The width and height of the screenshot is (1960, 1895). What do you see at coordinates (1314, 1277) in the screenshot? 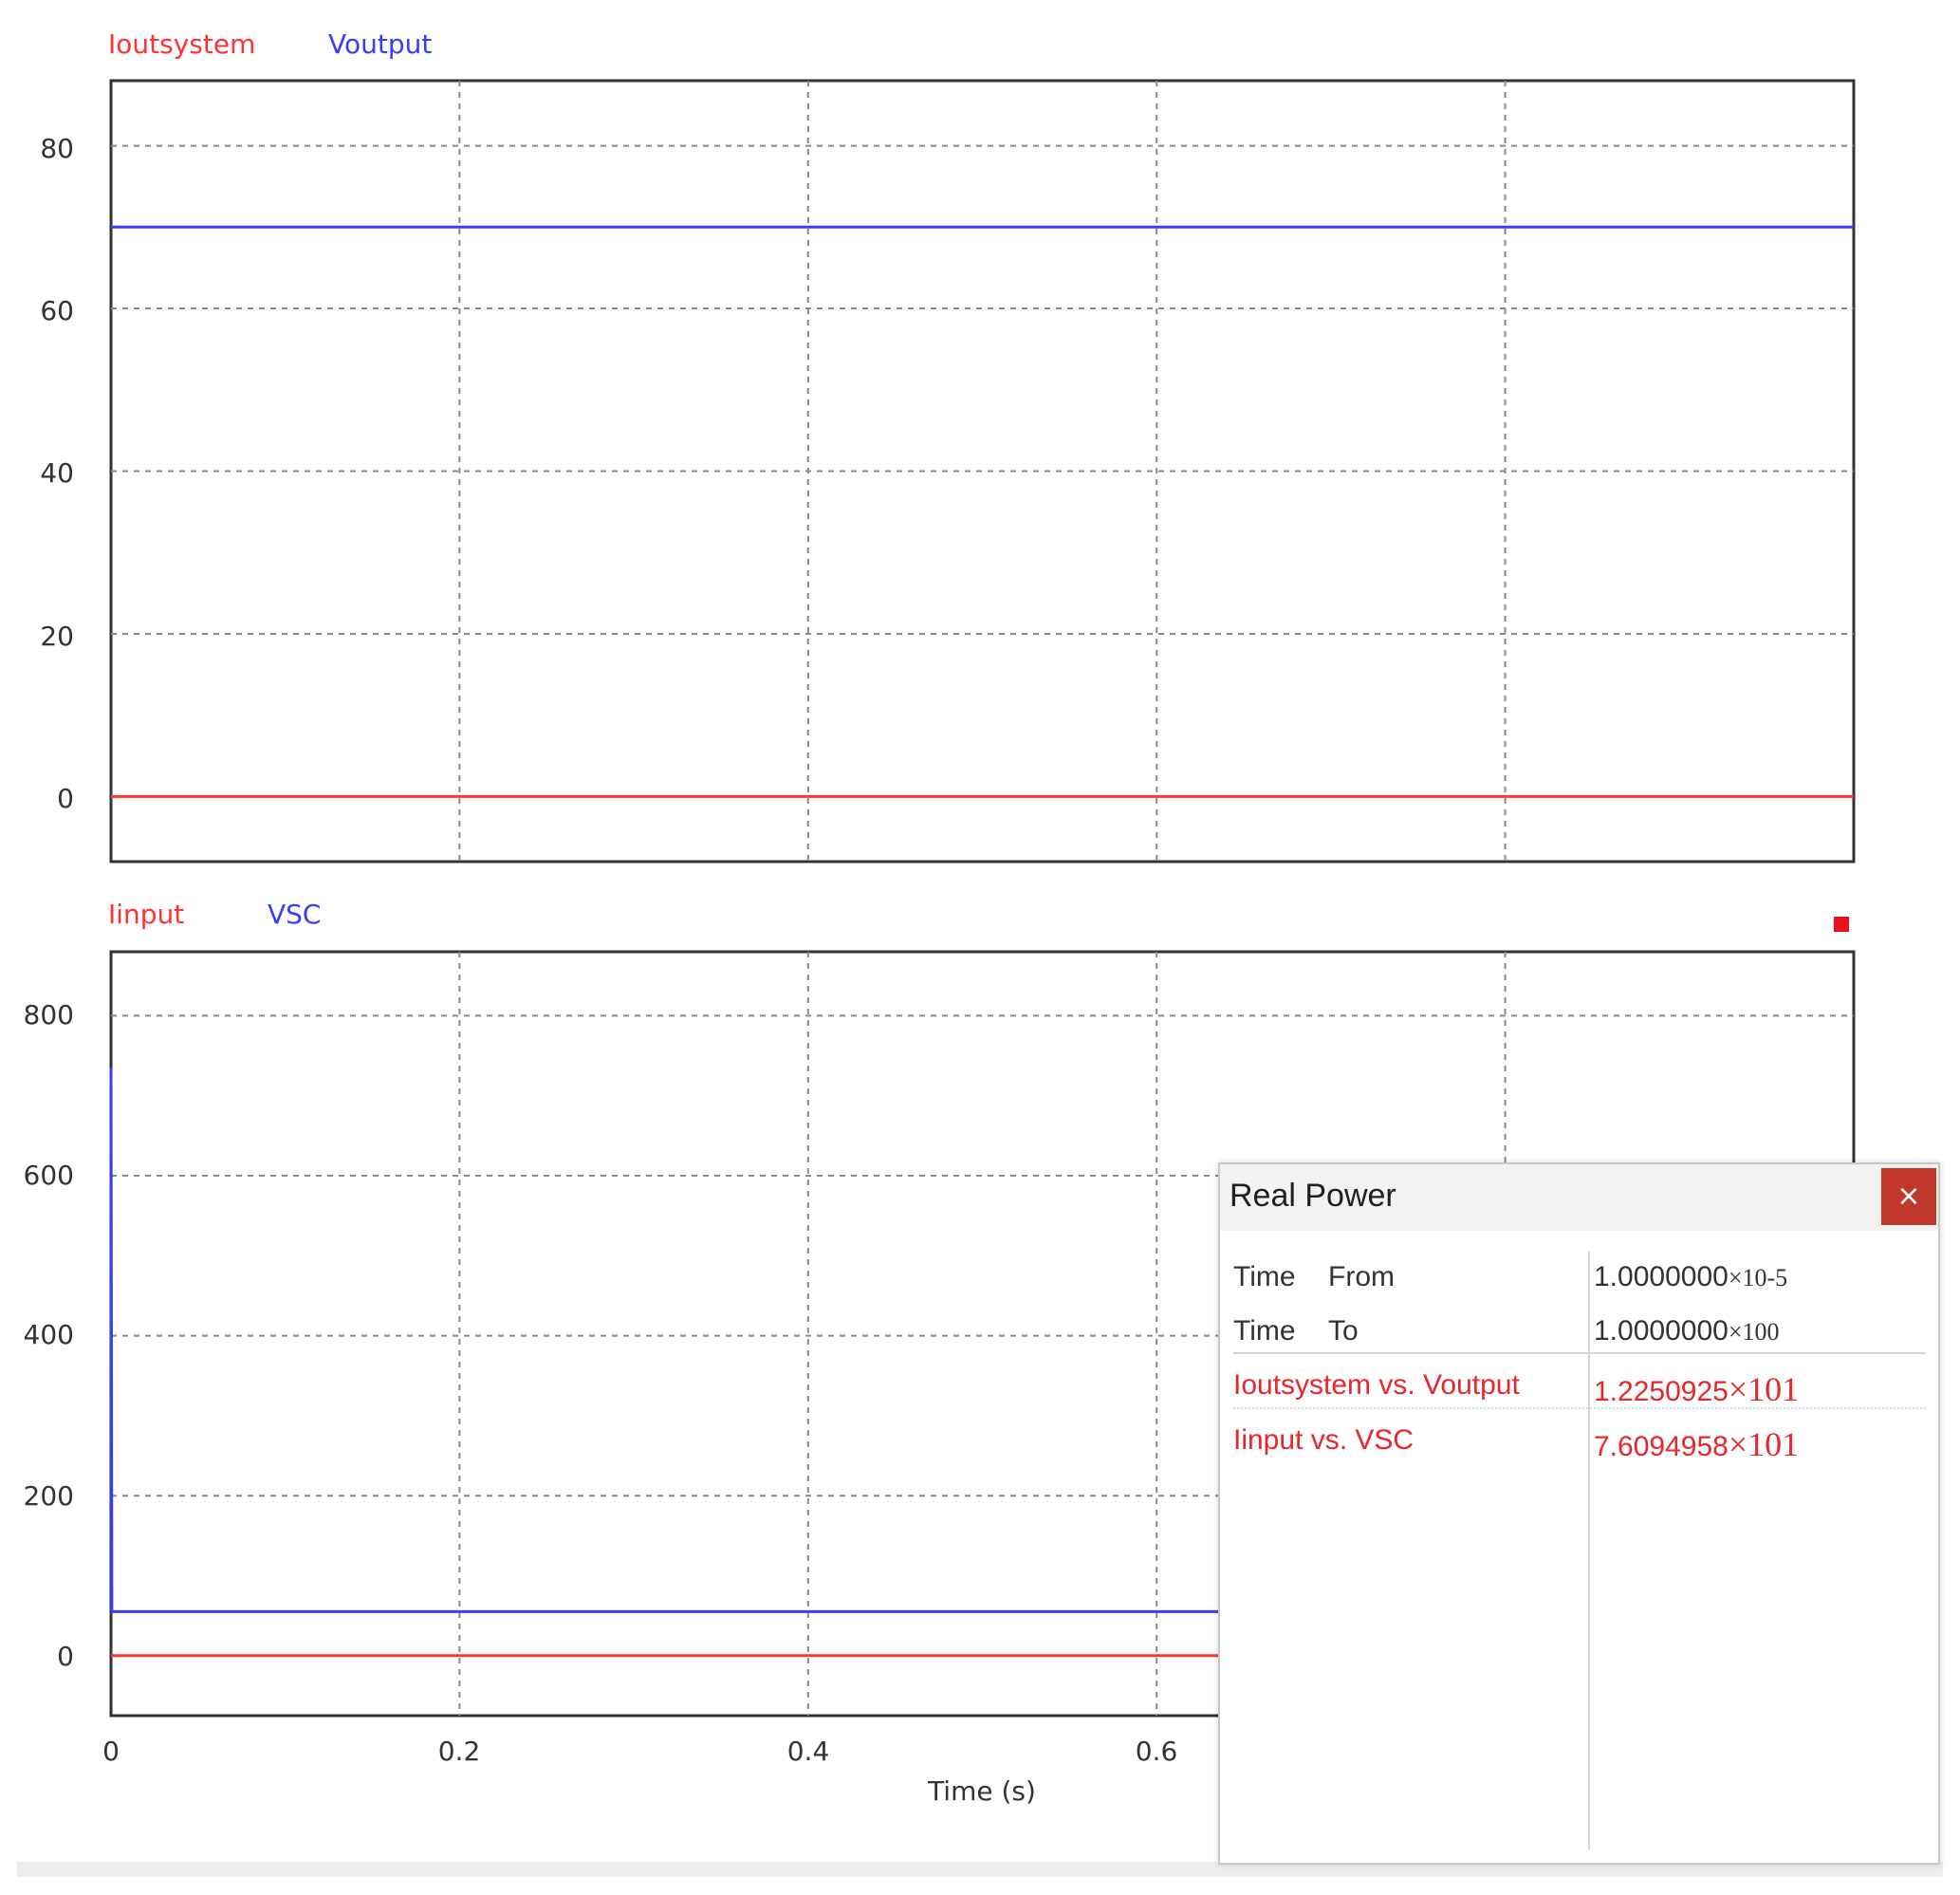
I see `row-label: Time From` at bounding box center [1314, 1277].